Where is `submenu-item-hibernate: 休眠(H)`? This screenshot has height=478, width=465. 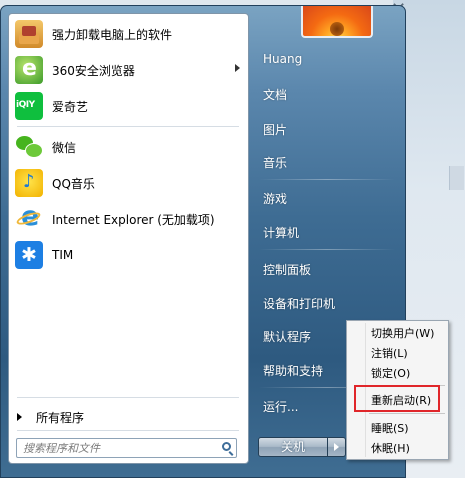 submenu-item-hibernate: 休眠(H) is located at coordinates (390, 448).